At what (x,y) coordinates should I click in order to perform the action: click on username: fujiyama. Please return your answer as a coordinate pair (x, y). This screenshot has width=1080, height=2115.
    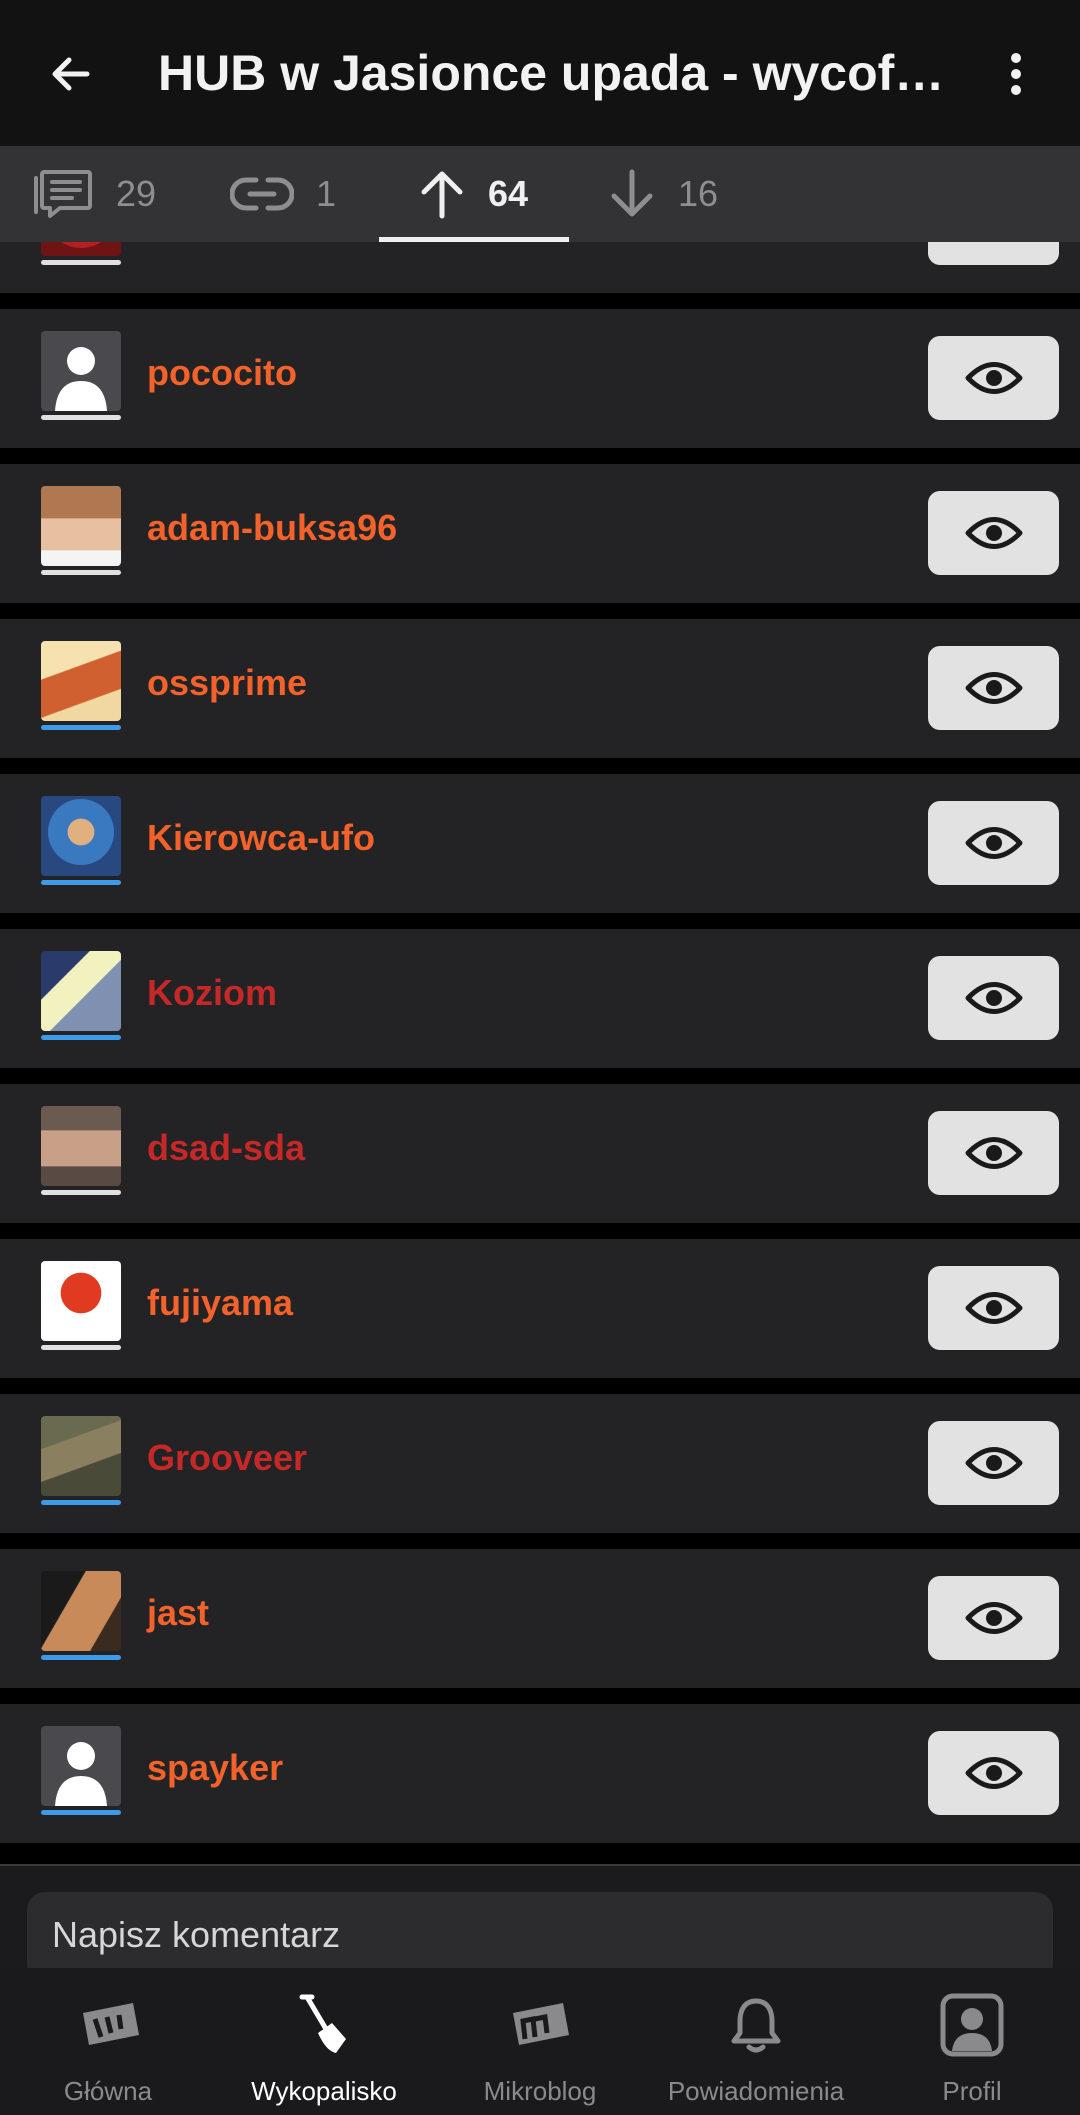
    Looking at the image, I should click on (220, 1303).